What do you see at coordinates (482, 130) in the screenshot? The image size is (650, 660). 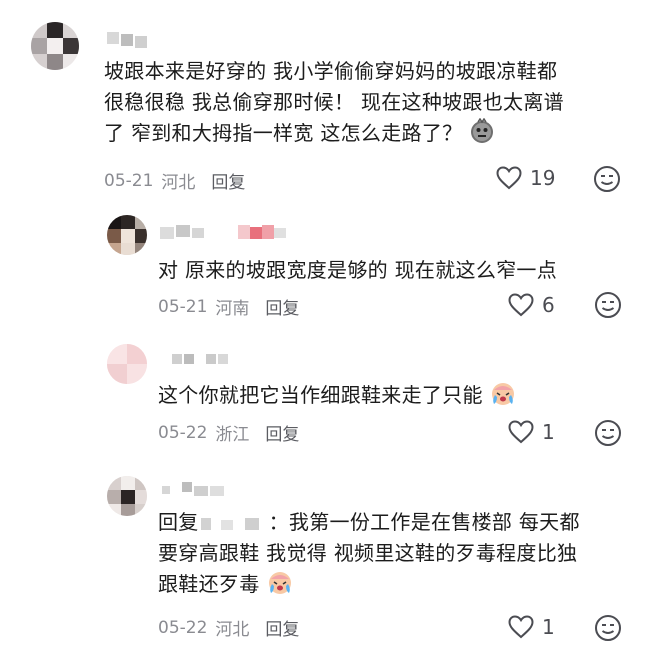 I see `neutral-face-emoji` at bounding box center [482, 130].